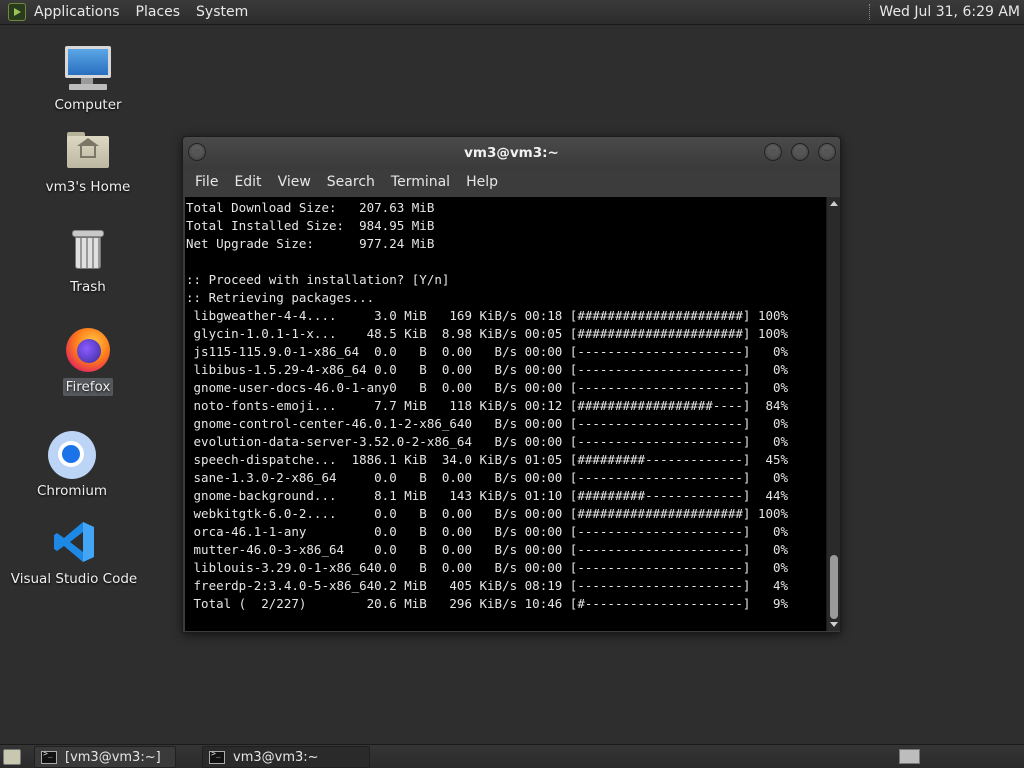 The height and width of the screenshot is (768, 1024). I want to click on clock-area: Wed Jul 31, 6:29 AM, so click(944, 12).